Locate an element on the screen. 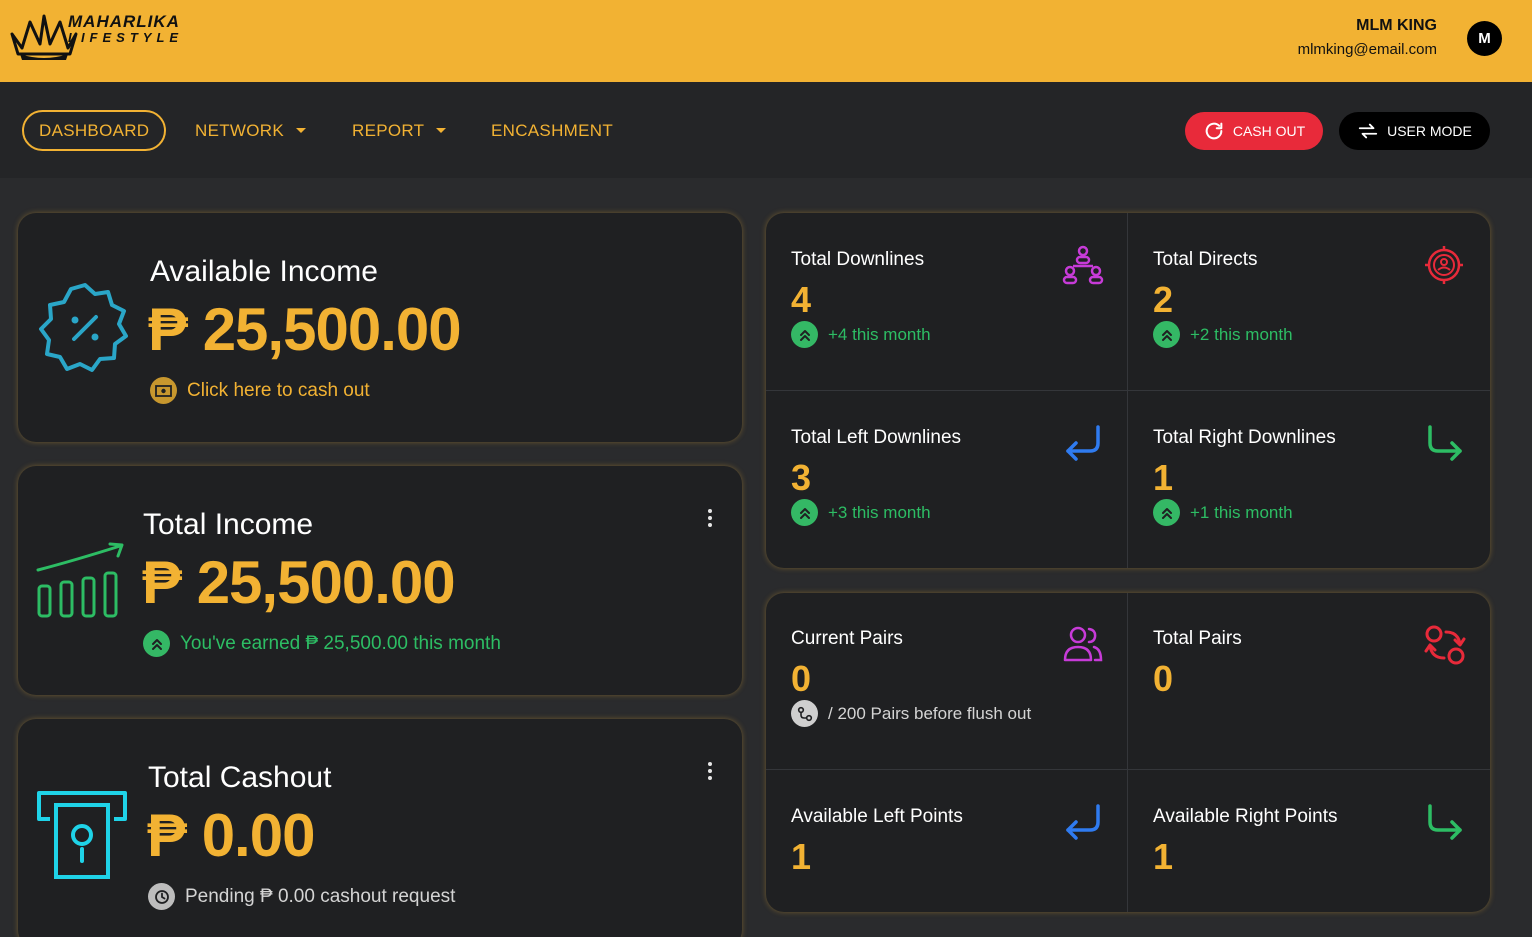  current-pairs-note: / 200 Pairs before flush out is located at coordinates (911, 713).